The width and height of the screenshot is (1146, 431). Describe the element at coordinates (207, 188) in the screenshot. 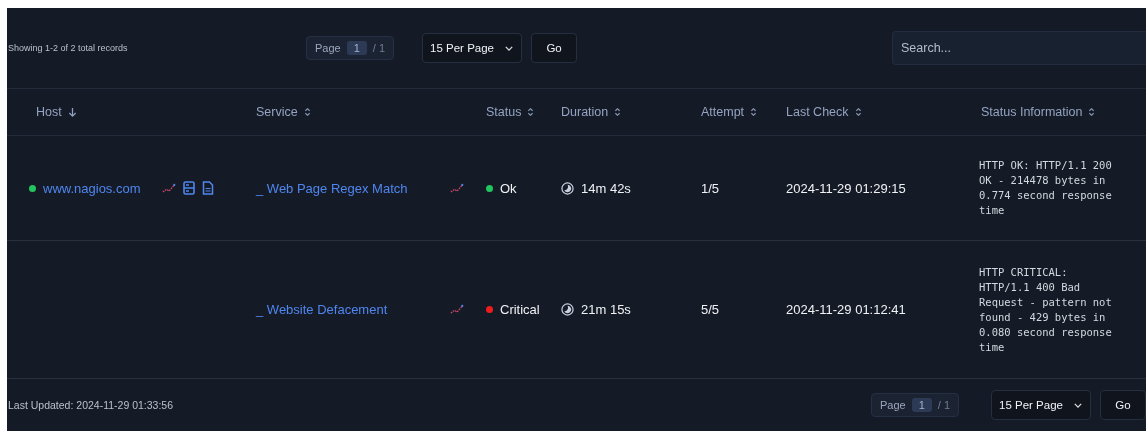

I see `document-icon` at that location.